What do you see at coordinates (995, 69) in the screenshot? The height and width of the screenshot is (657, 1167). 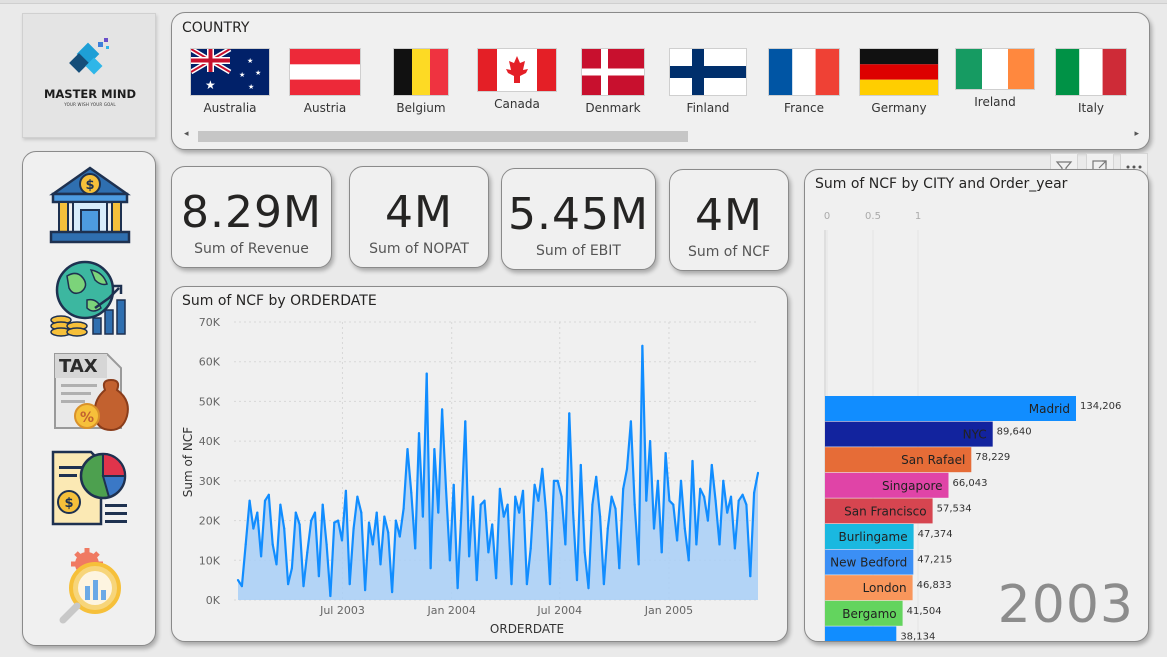 I see `ireland-flag-icon` at bounding box center [995, 69].